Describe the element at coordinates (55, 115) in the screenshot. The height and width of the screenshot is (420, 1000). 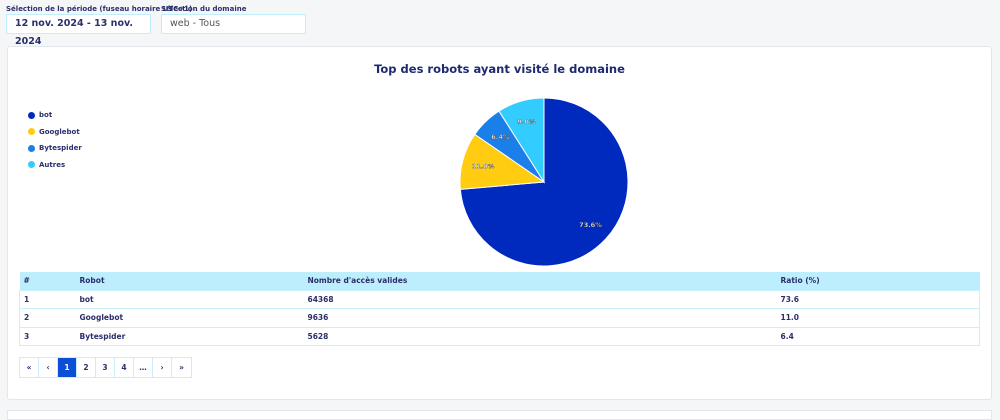
I see `legend-item-bot: bot` at that location.